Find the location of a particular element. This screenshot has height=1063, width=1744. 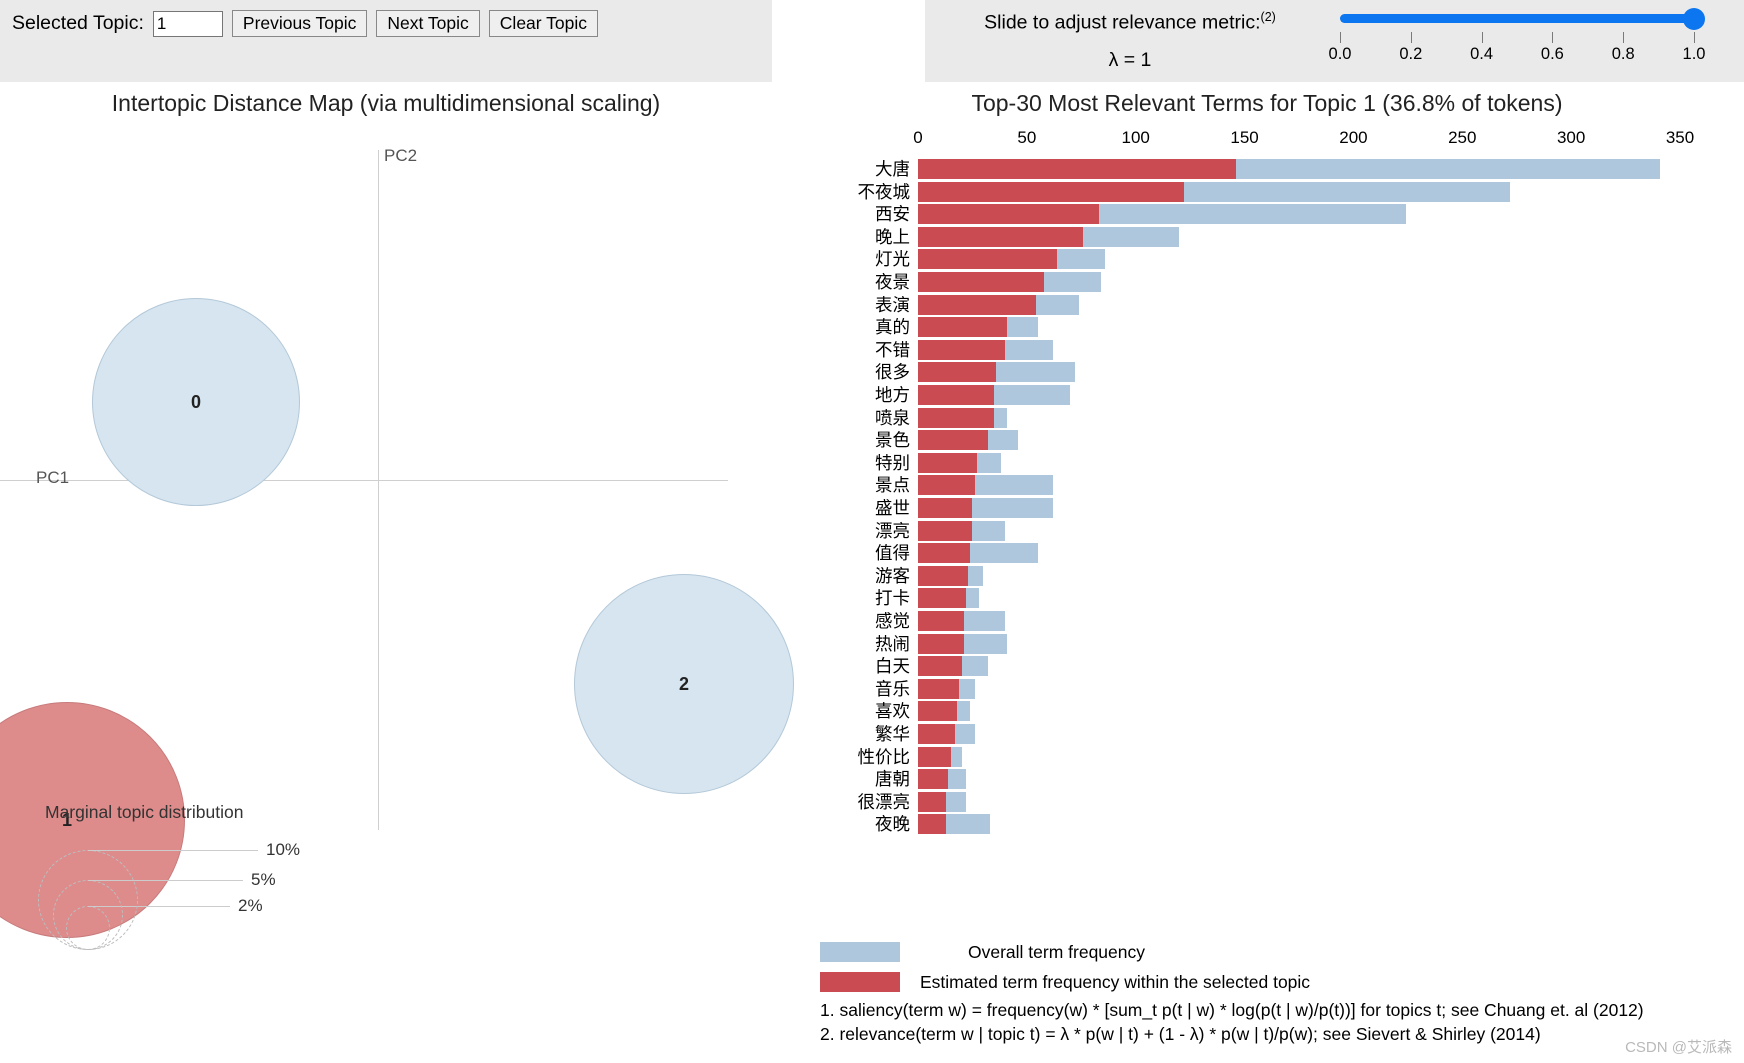

selected-topic-input is located at coordinates (187, 23).